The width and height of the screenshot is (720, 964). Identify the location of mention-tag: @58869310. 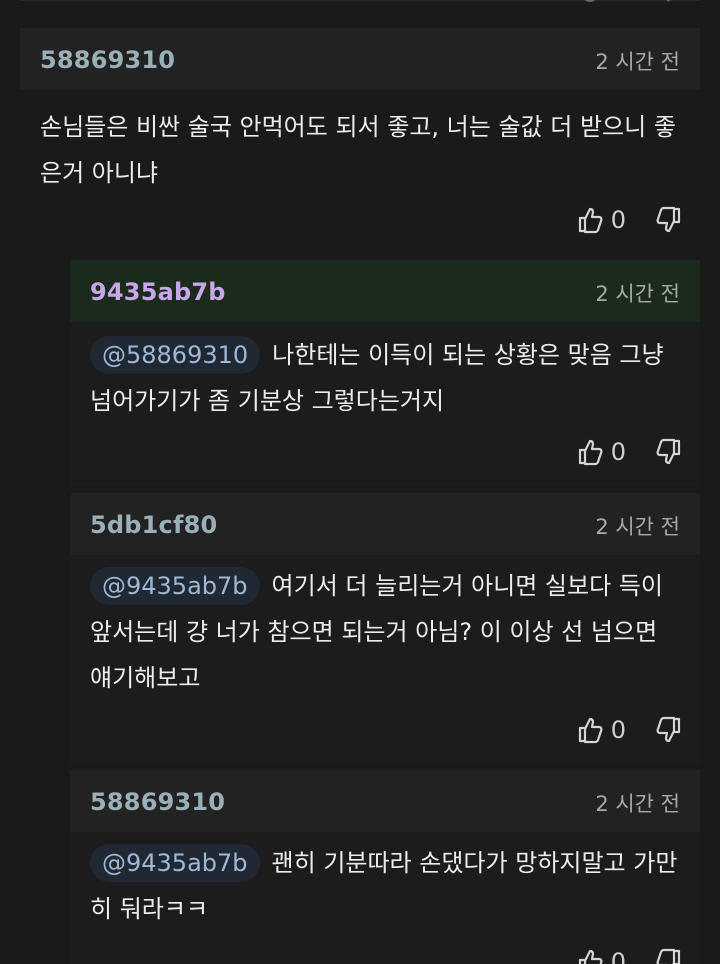
(175, 355).